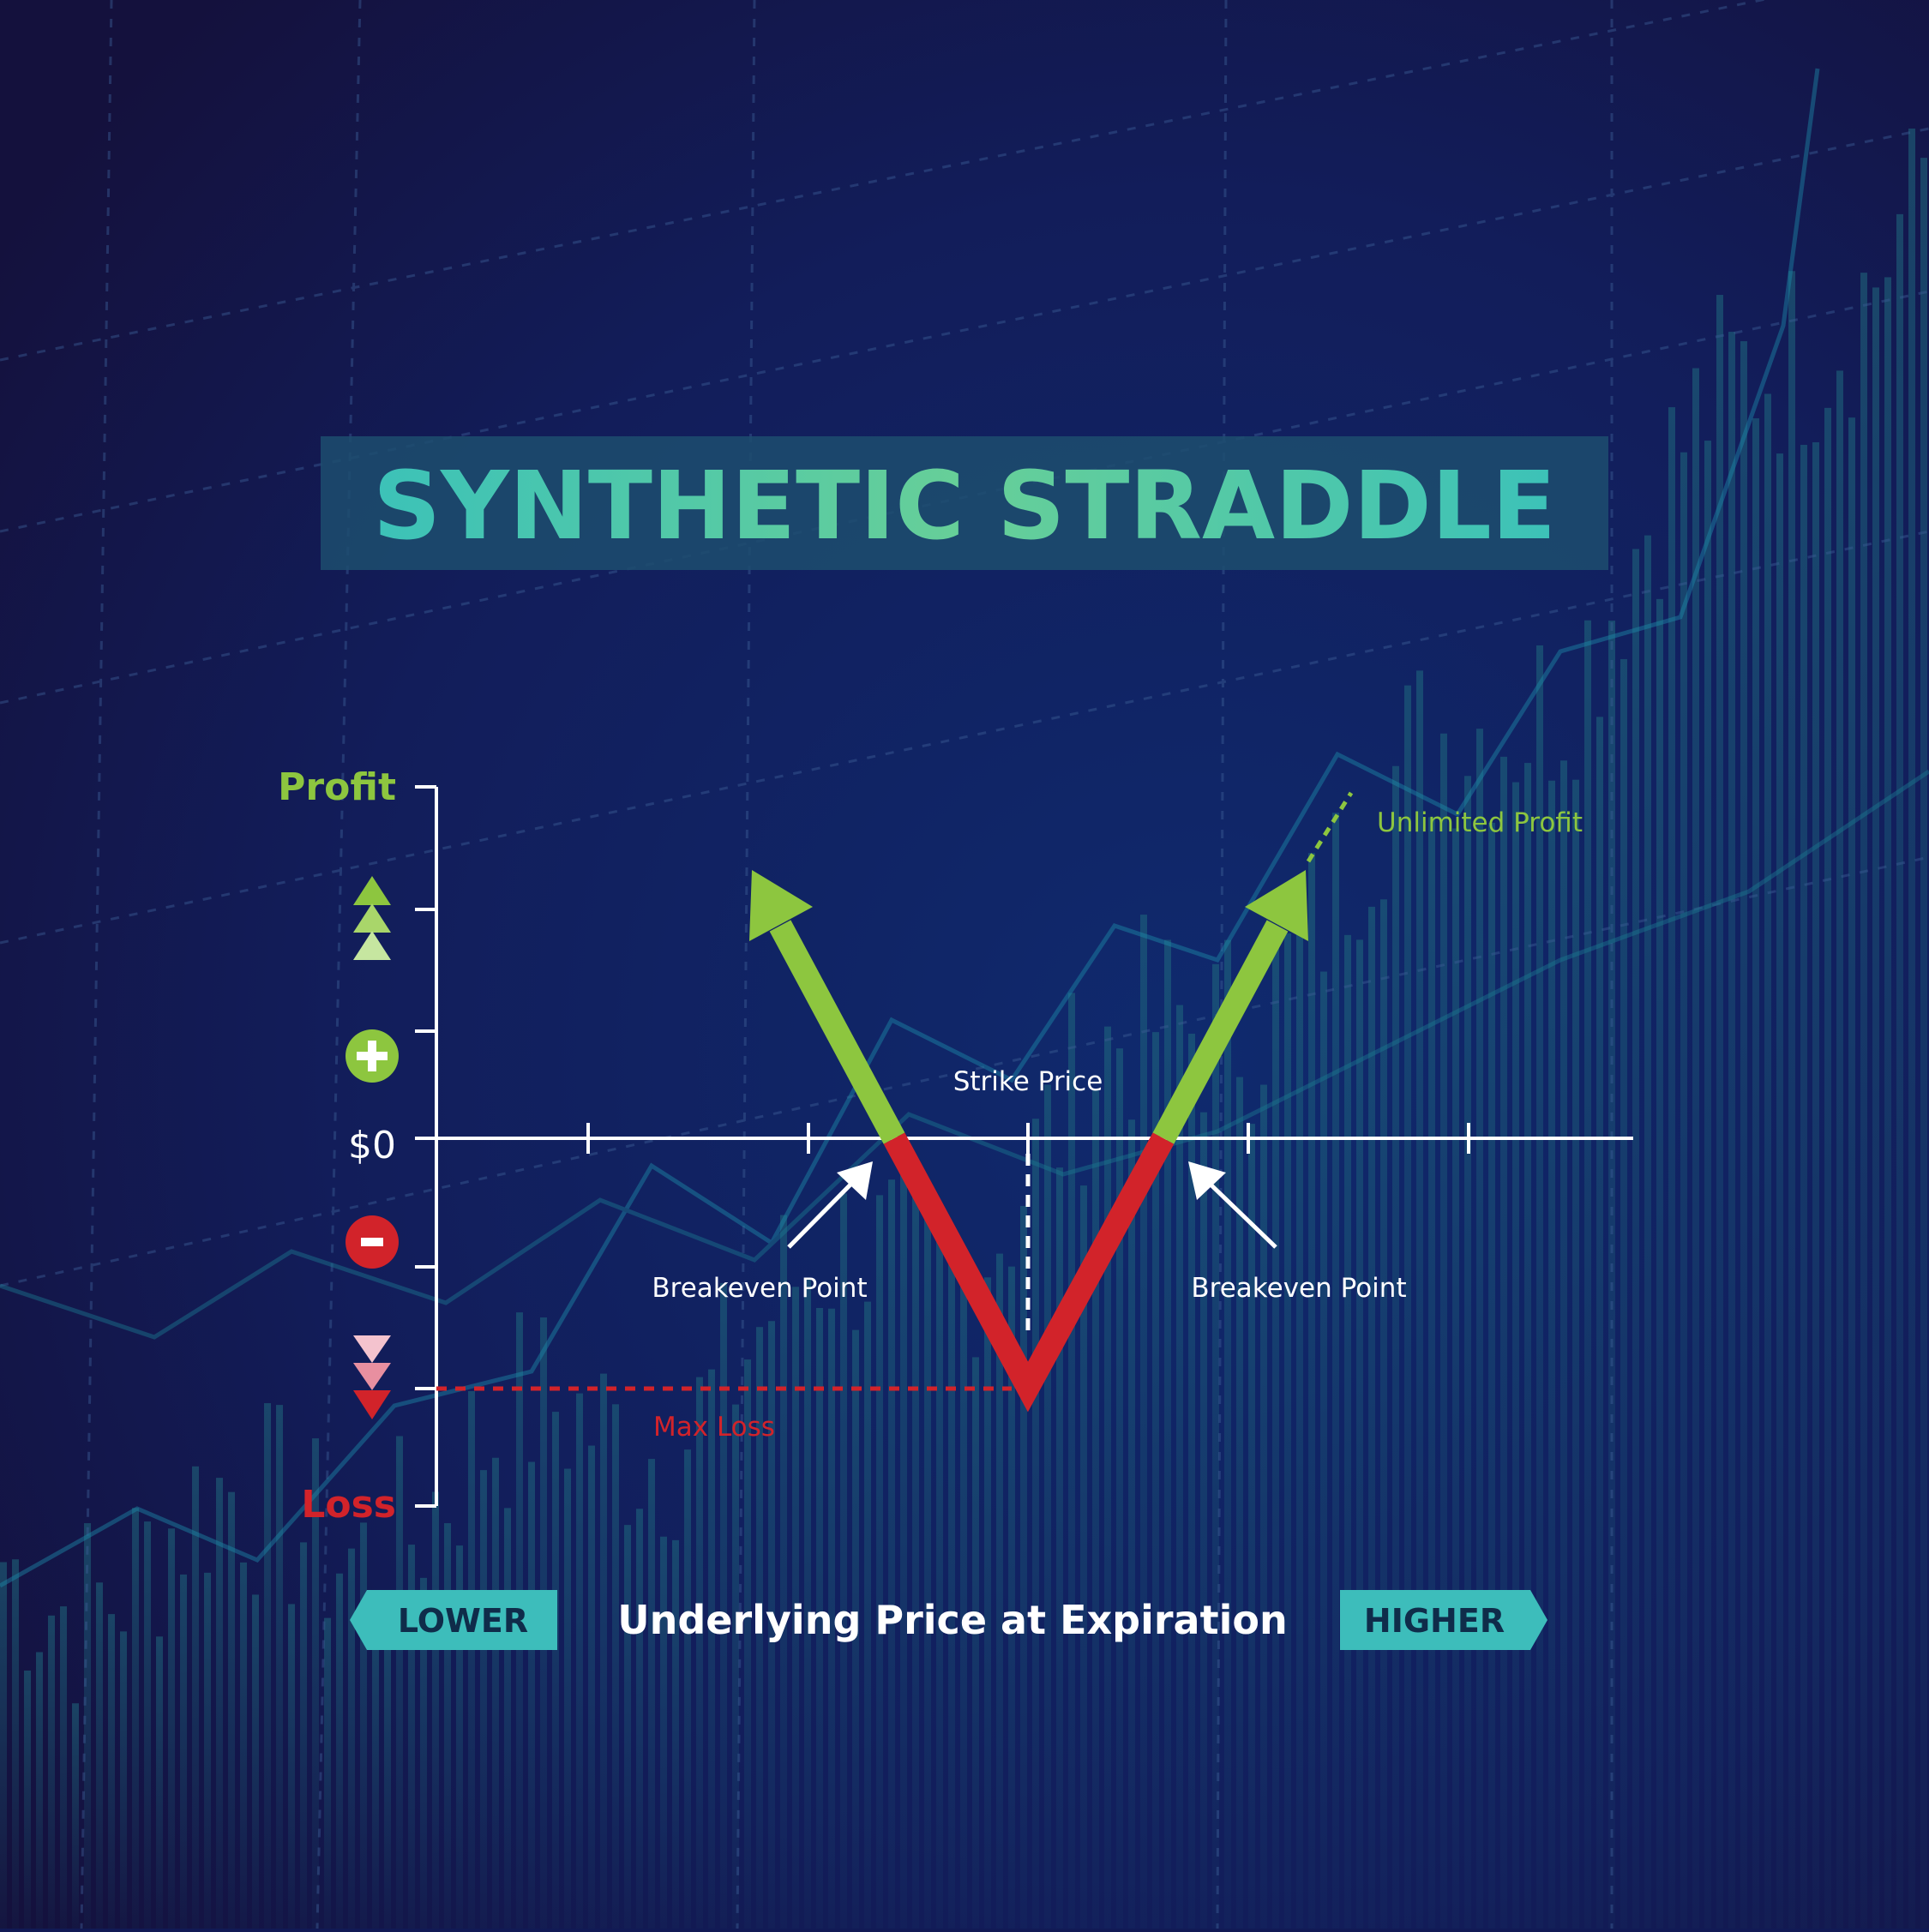 The image size is (1929, 1932). I want to click on unlimited-profit-label: Unlimited Profit, so click(1480, 822).